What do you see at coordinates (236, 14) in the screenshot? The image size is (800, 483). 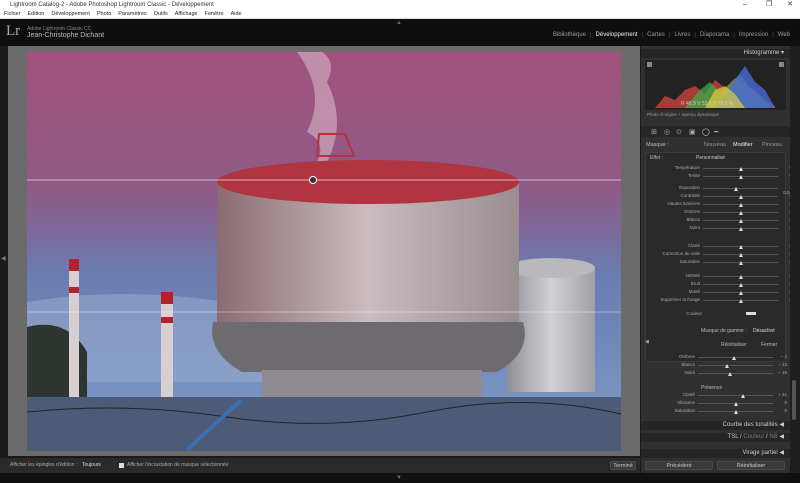 I see `menu-item: Aide` at bounding box center [236, 14].